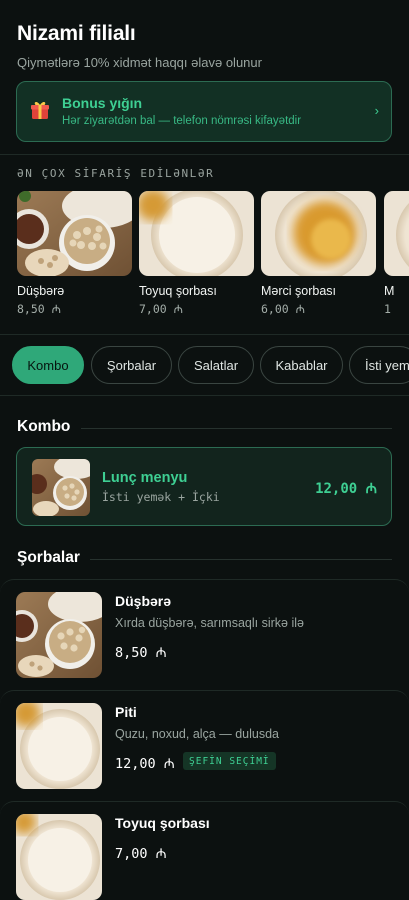  I want to click on popular-item-price: 7,00 ₼, so click(161, 309).